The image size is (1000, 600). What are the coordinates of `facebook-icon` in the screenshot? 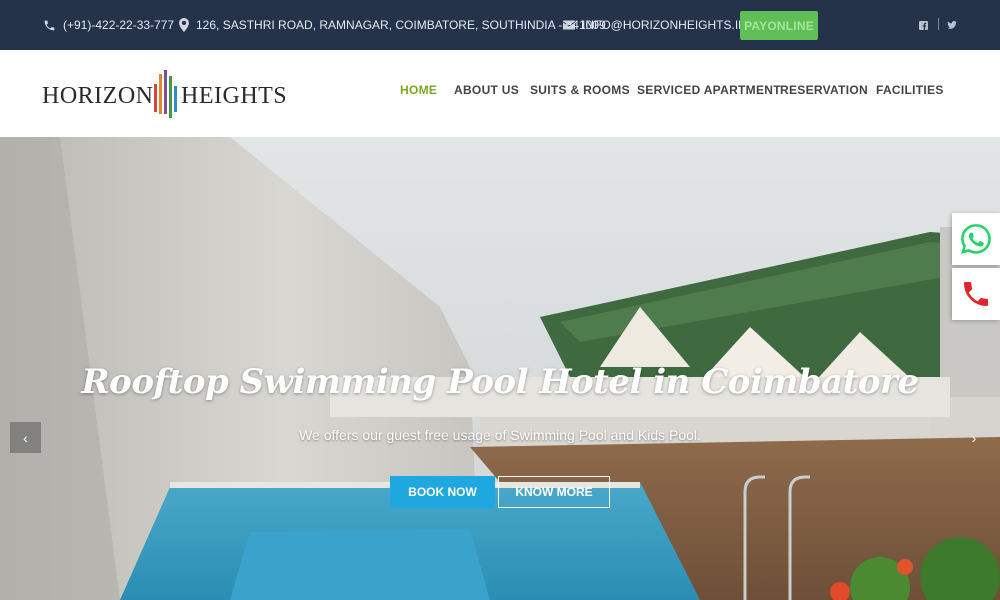 It's located at (923, 25).